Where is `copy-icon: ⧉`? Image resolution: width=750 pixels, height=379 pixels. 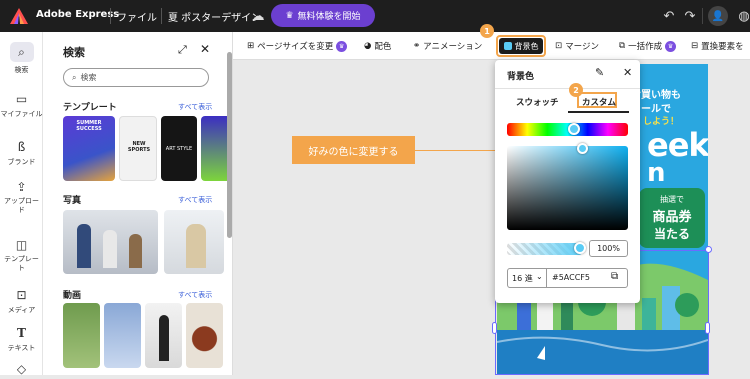
copy-icon: ⧉ is located at coordinates (614, 276).